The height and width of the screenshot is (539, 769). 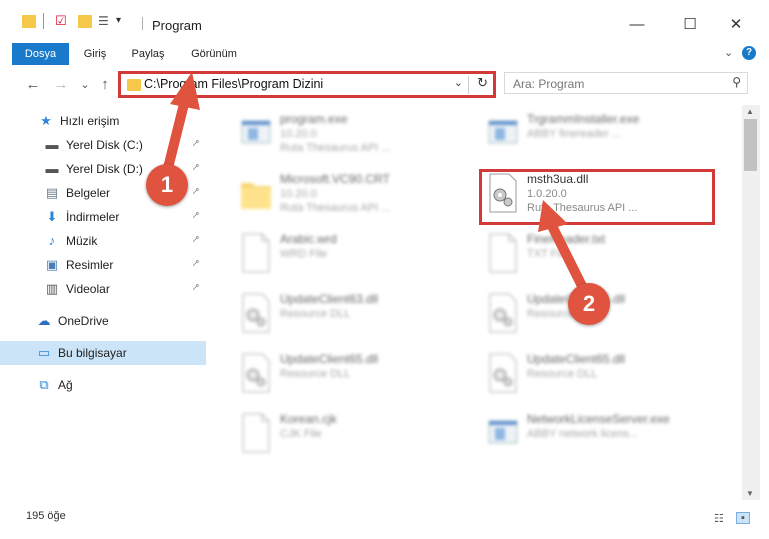 I want to click on download-icon: ⬇, so click(x=52, y=216).